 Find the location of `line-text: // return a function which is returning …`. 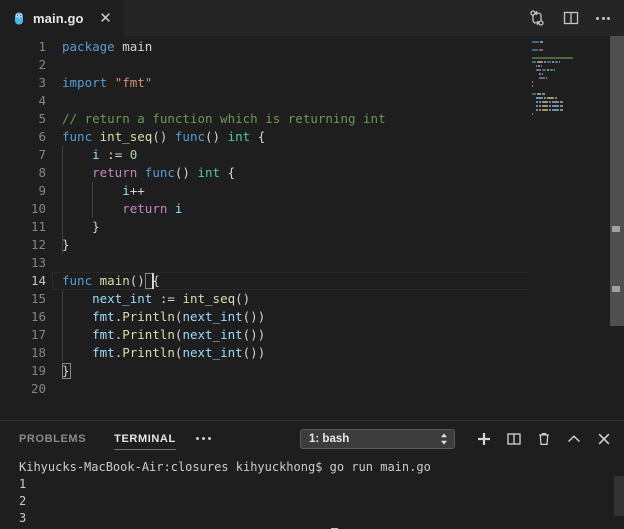

line-text: // return a function which is returning … is located at coordinates (224, 119).